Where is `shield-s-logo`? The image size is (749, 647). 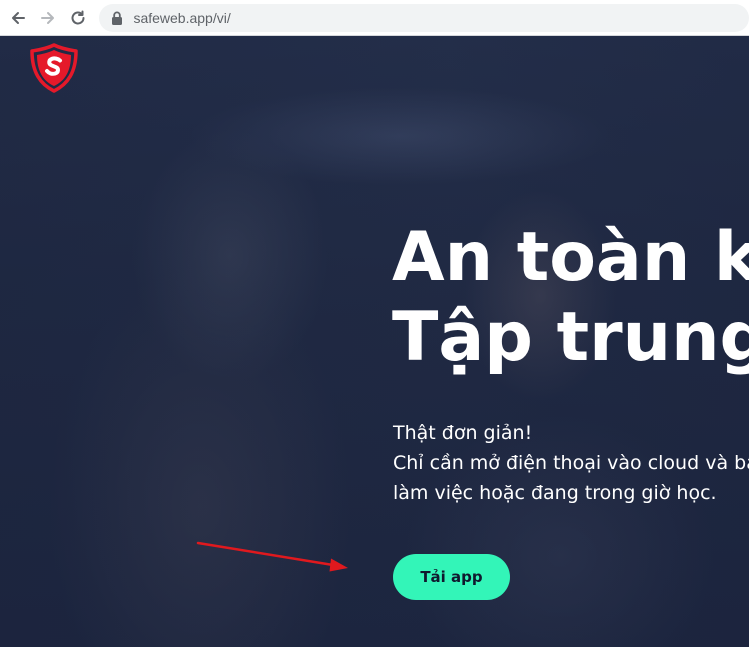
shield-s-logo is located at coordinates (54, 68).